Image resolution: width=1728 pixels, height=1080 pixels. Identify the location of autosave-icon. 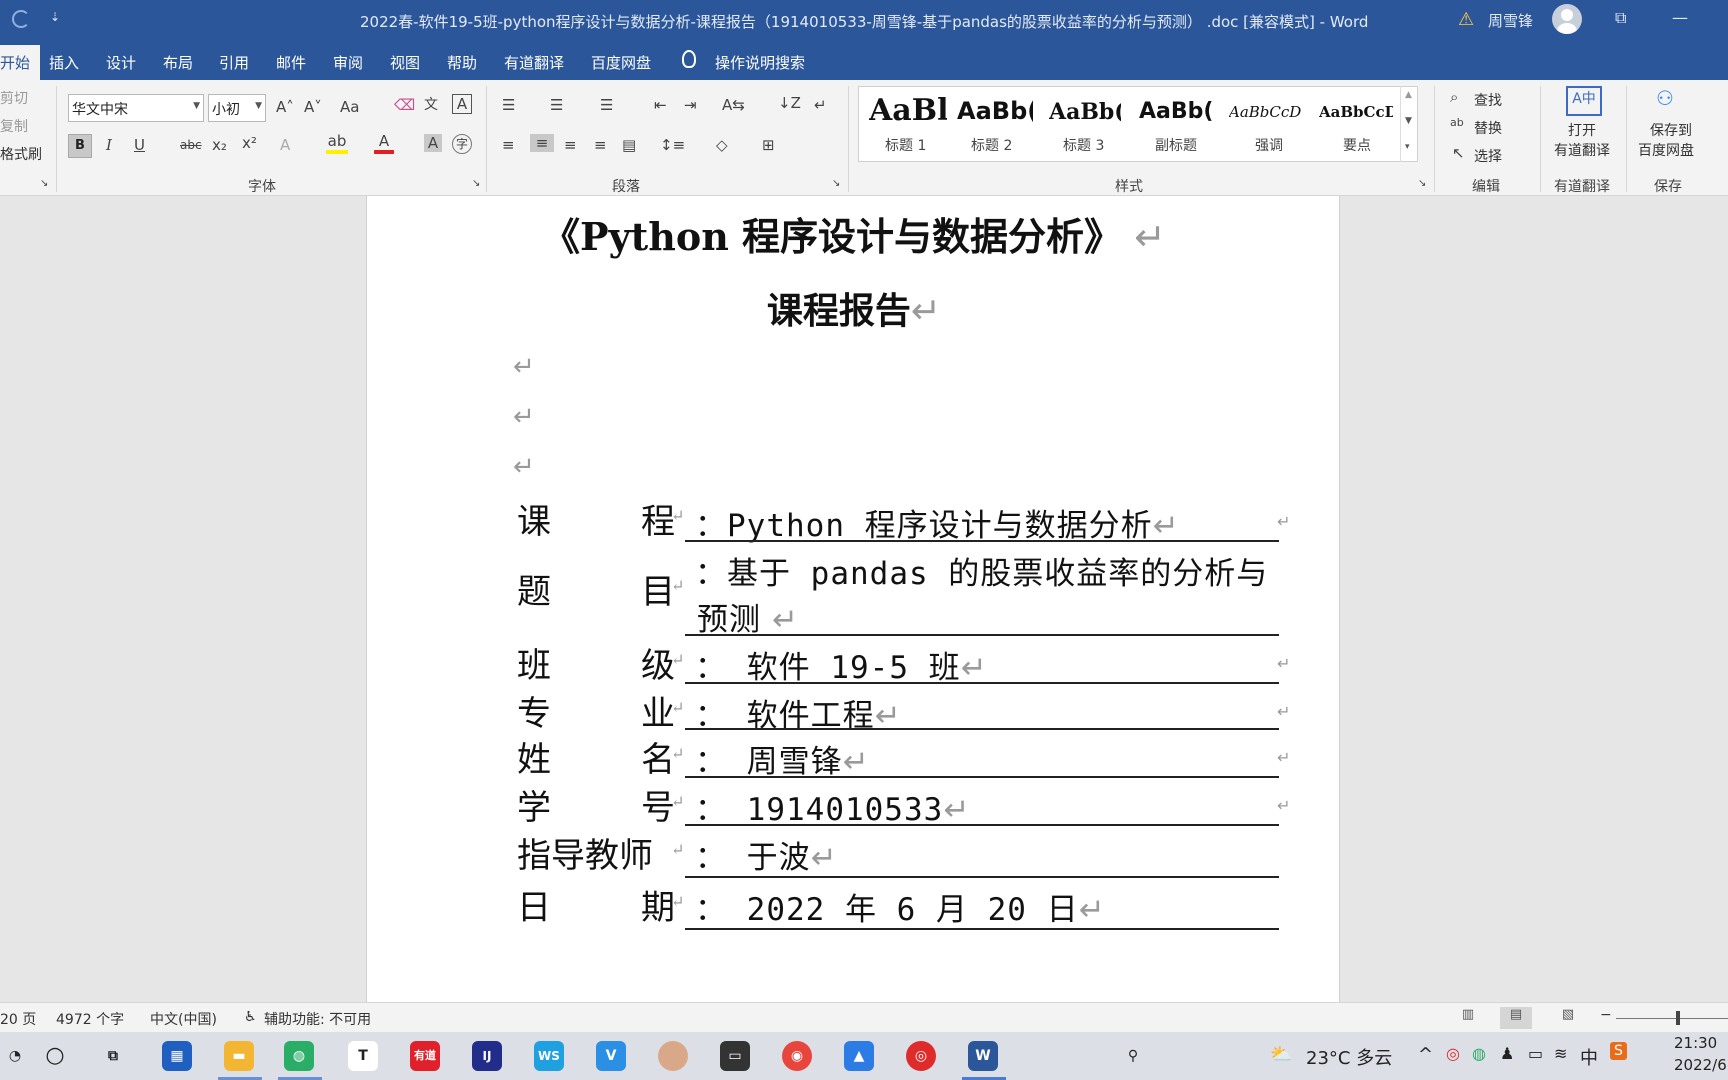
(21, 19).